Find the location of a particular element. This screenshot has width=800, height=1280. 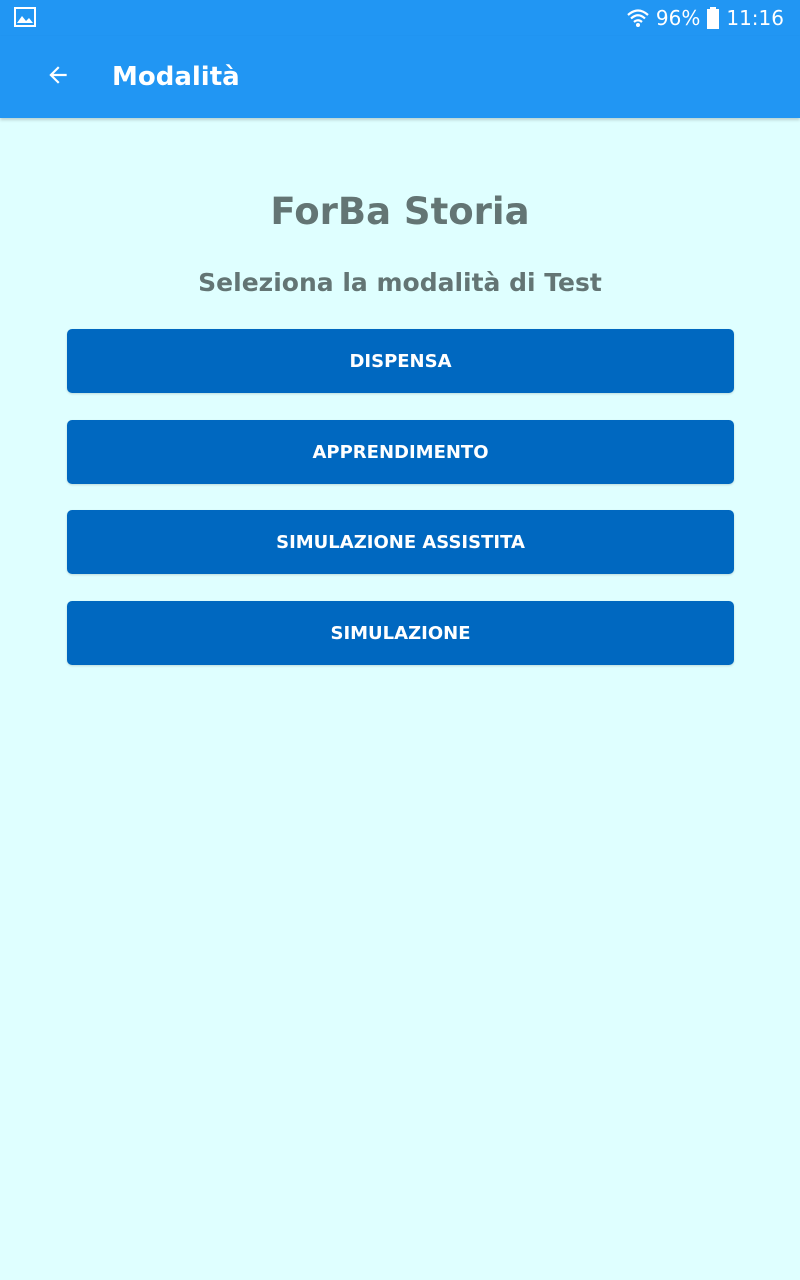

back-arrow-icon is located at coordinates (58, 77).